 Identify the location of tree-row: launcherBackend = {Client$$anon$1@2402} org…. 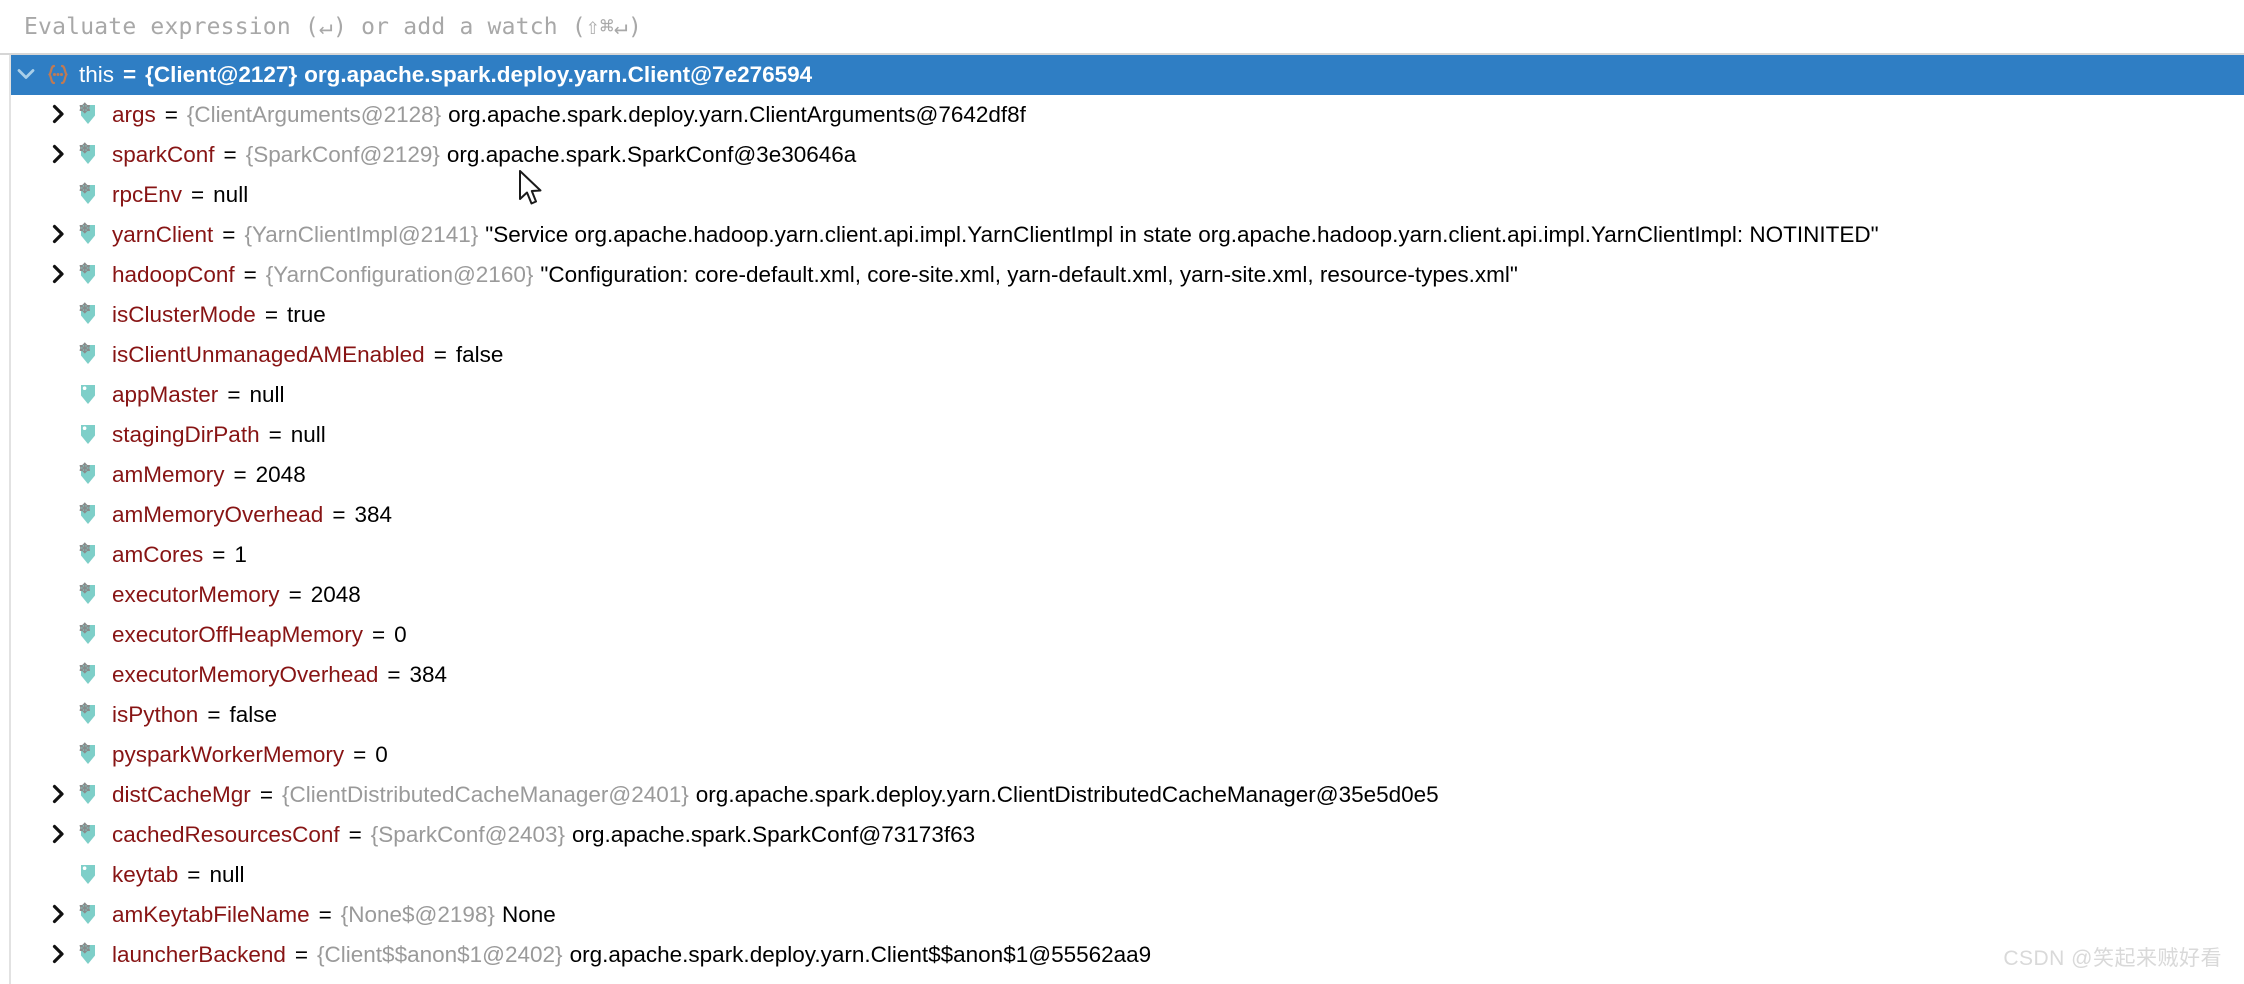
(1122, 955).